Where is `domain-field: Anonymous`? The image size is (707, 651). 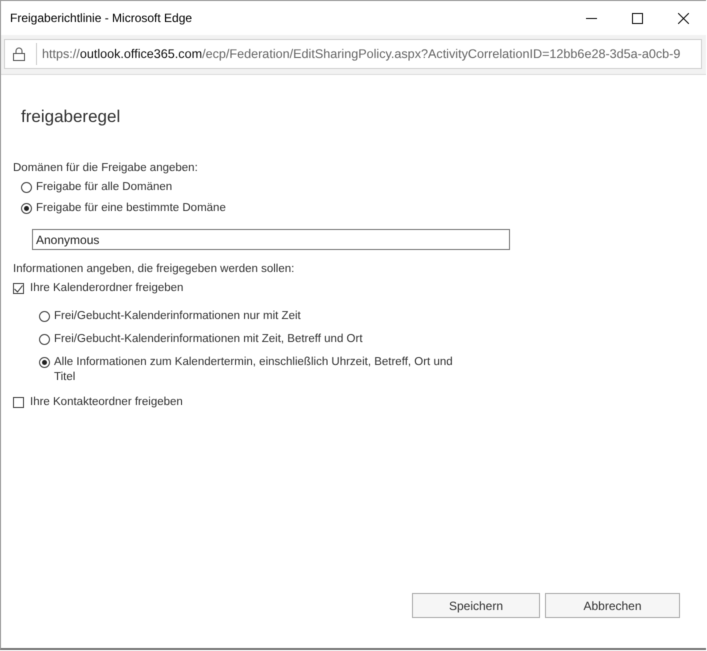
domain-field: Anonymous is located at coordinates (271, 239).